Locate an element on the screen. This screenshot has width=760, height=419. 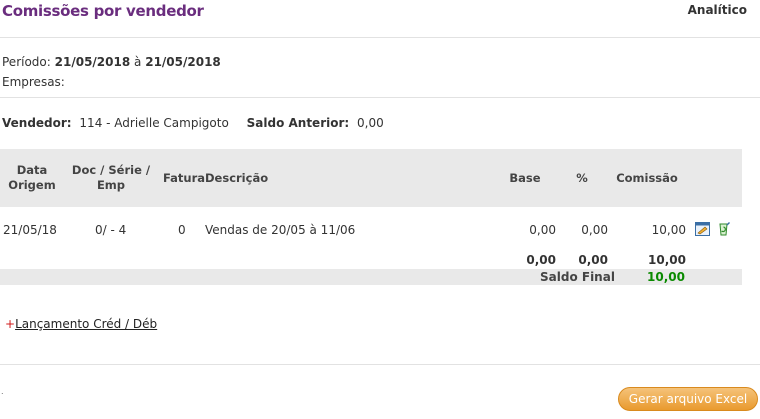
period-separator: à is located at coordinates (138, 62).